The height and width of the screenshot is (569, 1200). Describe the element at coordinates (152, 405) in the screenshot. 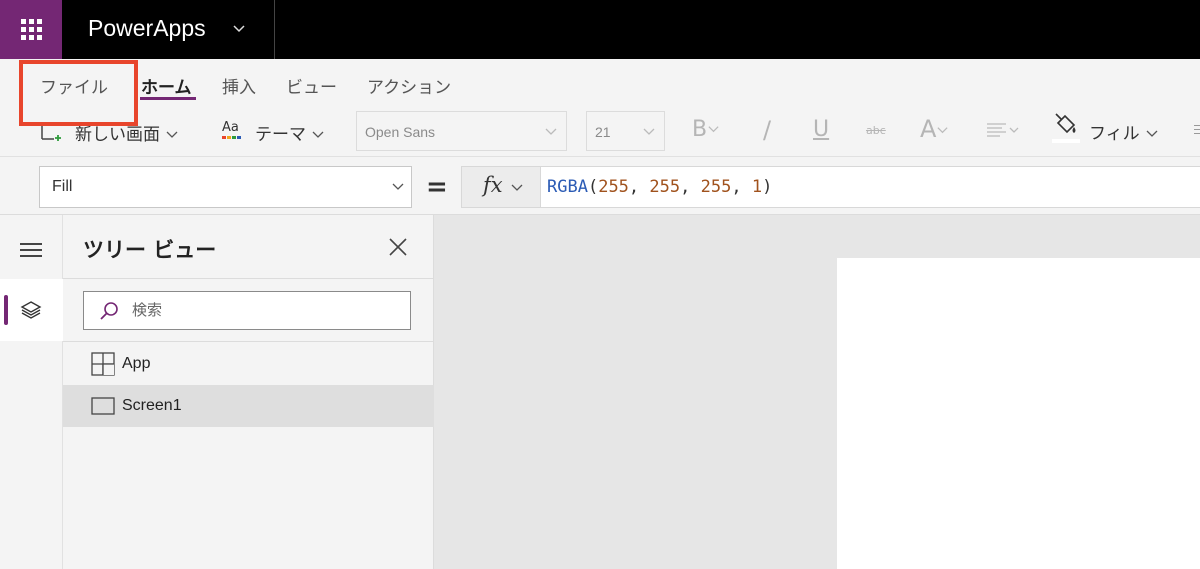

I see `tree-item-label: Screen1` at that location.